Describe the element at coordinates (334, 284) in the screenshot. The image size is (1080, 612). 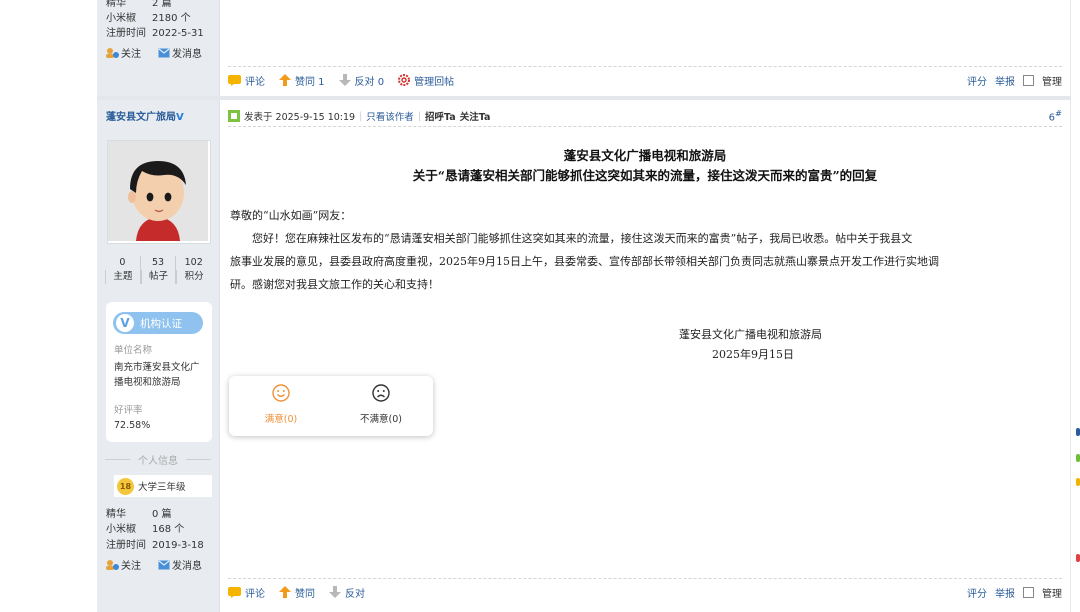
I see `body-paragraph: 研。感谢您对我县文旅工作的关心和支持！` at that location.